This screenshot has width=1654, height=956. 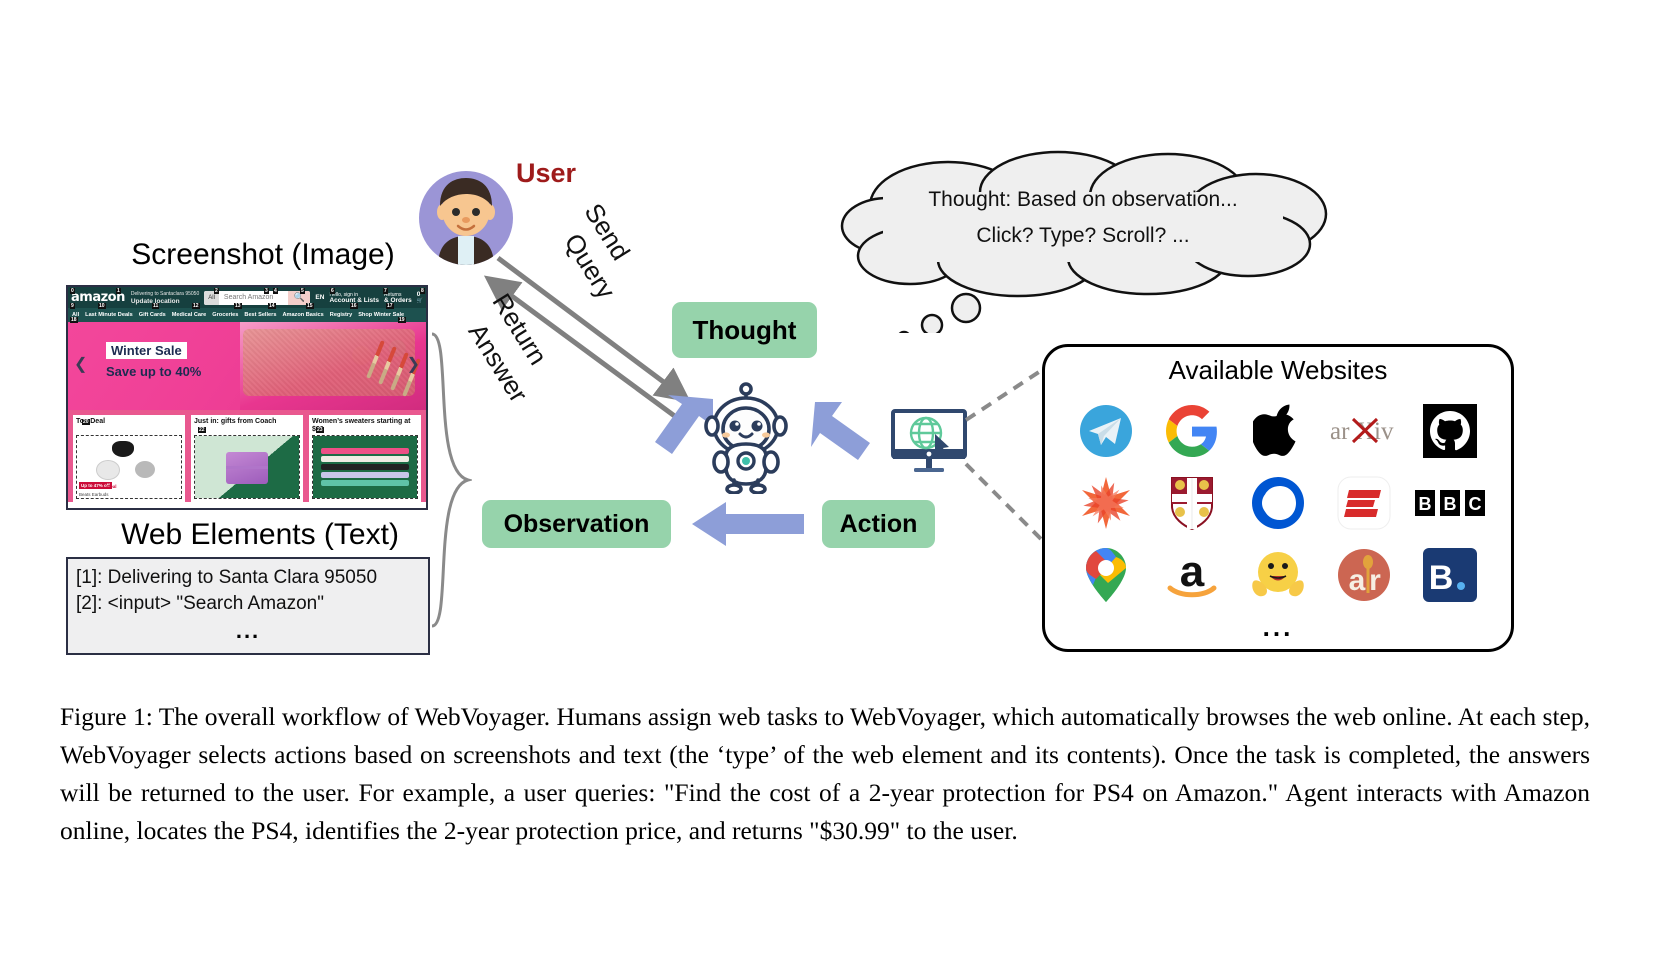 I want to click on svg-text: B, so click(x=1441, y=578).